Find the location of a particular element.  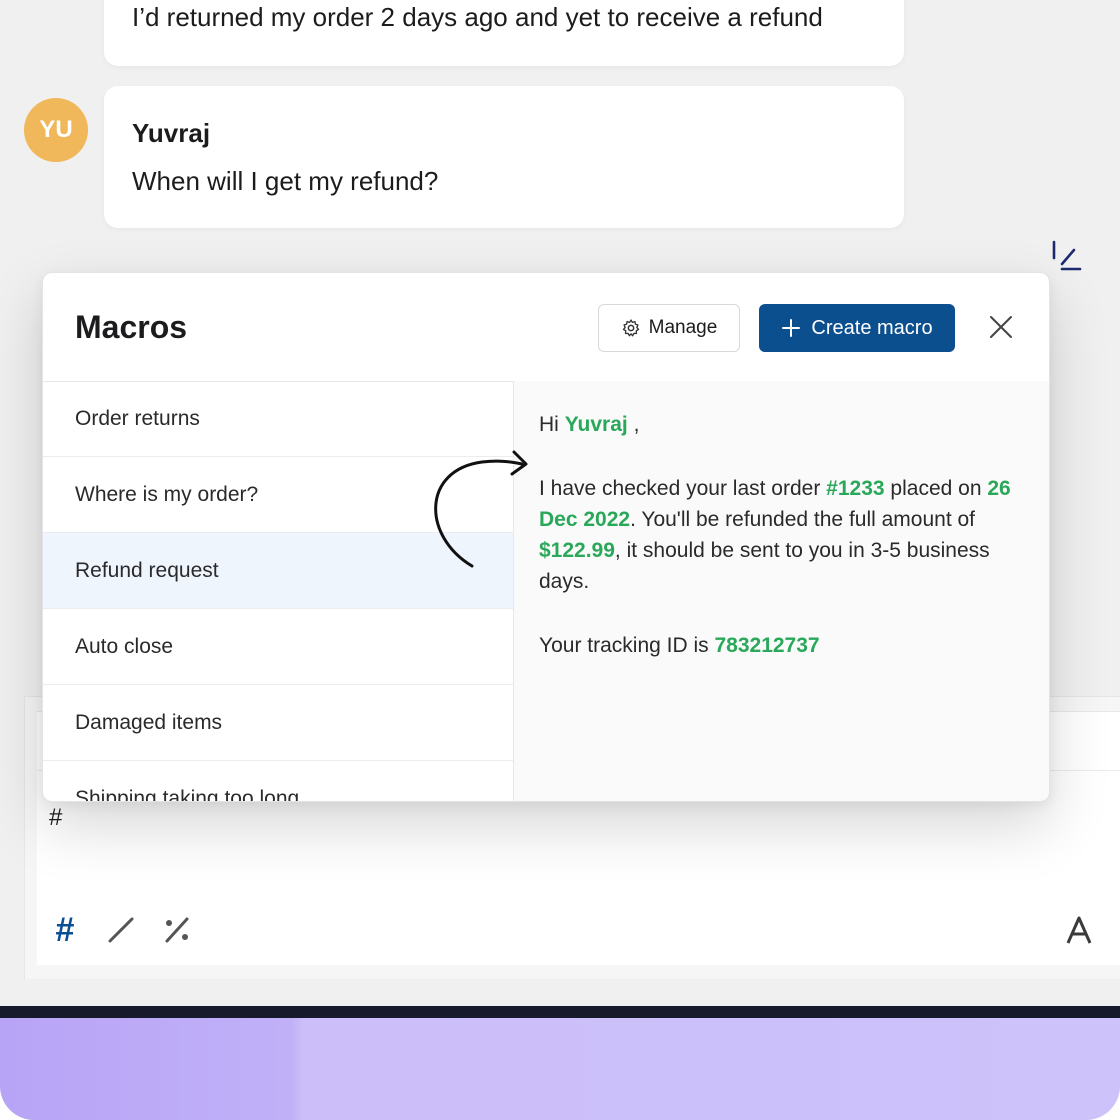

manage-button: Manage is located at coordinates (669, 328).